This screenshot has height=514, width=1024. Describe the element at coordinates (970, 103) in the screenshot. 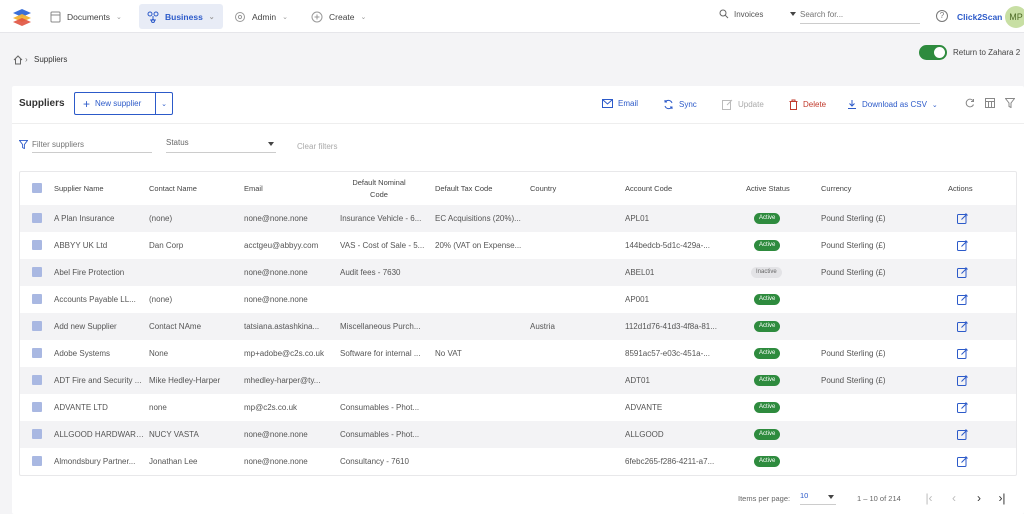

I see `refresh-icon` at that location.